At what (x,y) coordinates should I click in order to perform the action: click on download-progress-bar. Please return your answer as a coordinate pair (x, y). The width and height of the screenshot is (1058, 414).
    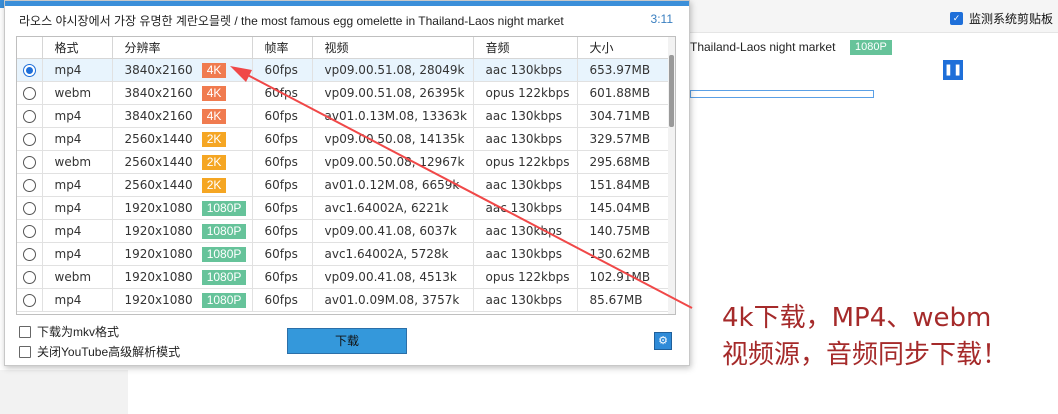
    Looking at the image, I should click on (782, 94).